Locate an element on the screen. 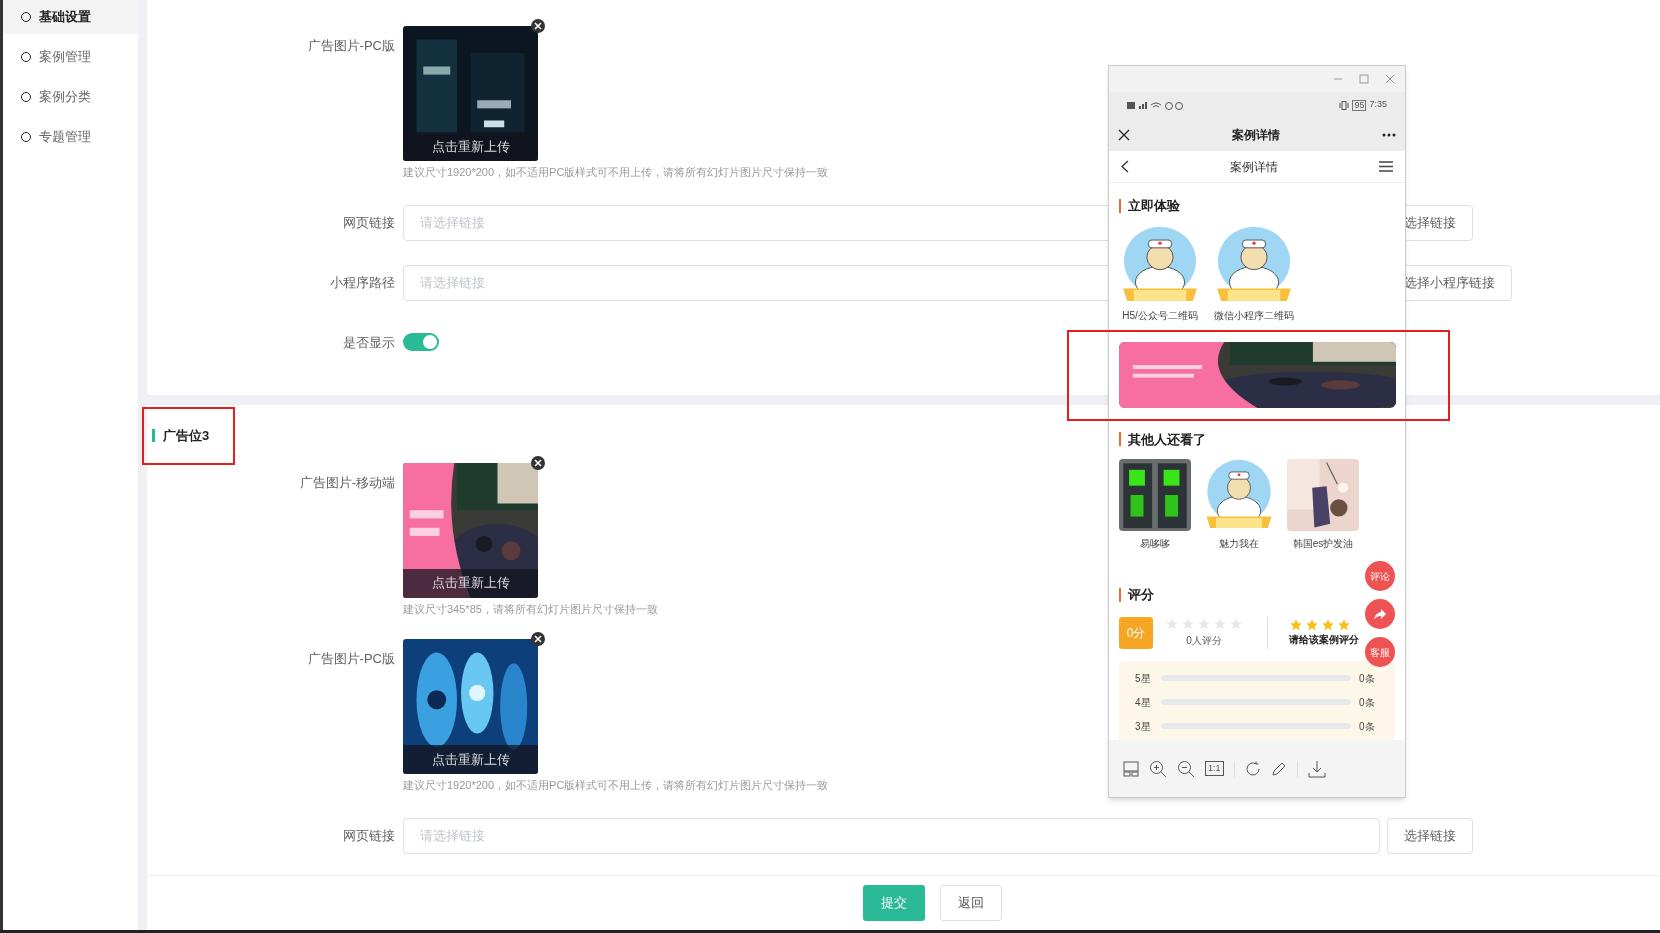 Image resolution: width=1660 pixels, height=933 pixels. field-label: 广告图片-移动端 is located at coordinates (347, 482).